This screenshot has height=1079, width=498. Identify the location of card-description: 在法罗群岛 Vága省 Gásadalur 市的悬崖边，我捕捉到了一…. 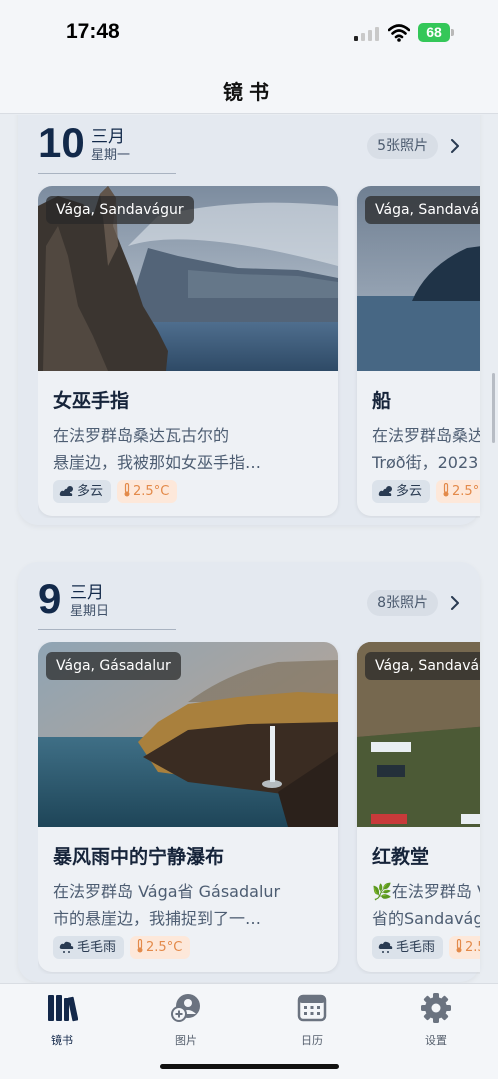
(193, 905).